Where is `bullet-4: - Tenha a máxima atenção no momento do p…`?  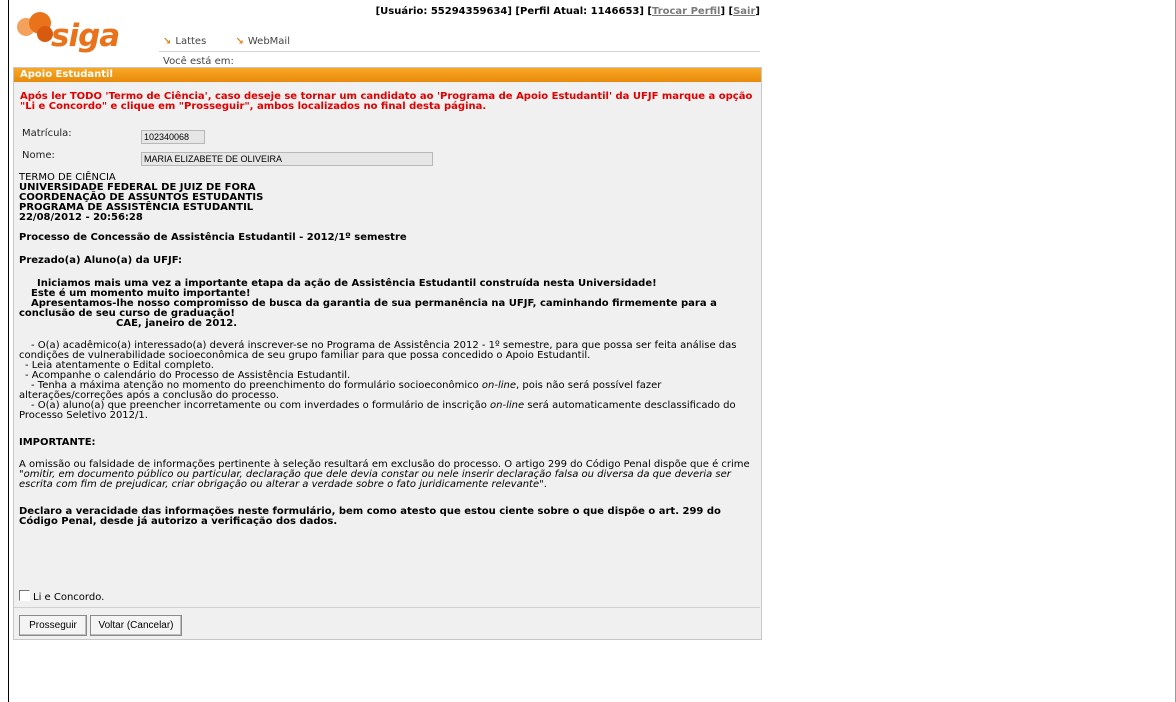 bullet-4: - Tenha a máxima atenção no momento do p… is located at coordinates (340, 390).